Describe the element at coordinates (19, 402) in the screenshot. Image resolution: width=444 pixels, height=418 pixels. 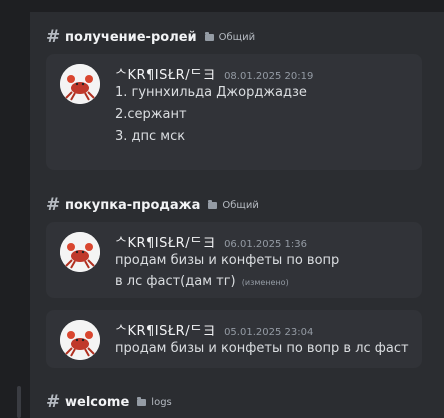
I see `scrollbar-thumb` at that location.